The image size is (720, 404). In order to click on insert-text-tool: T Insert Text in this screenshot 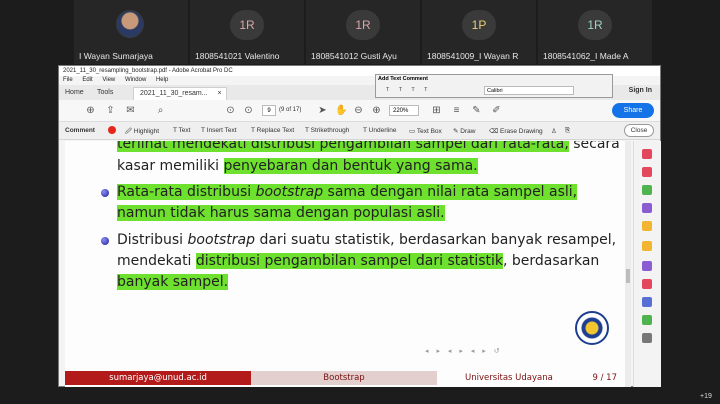, I will do `click(219, 130)`.